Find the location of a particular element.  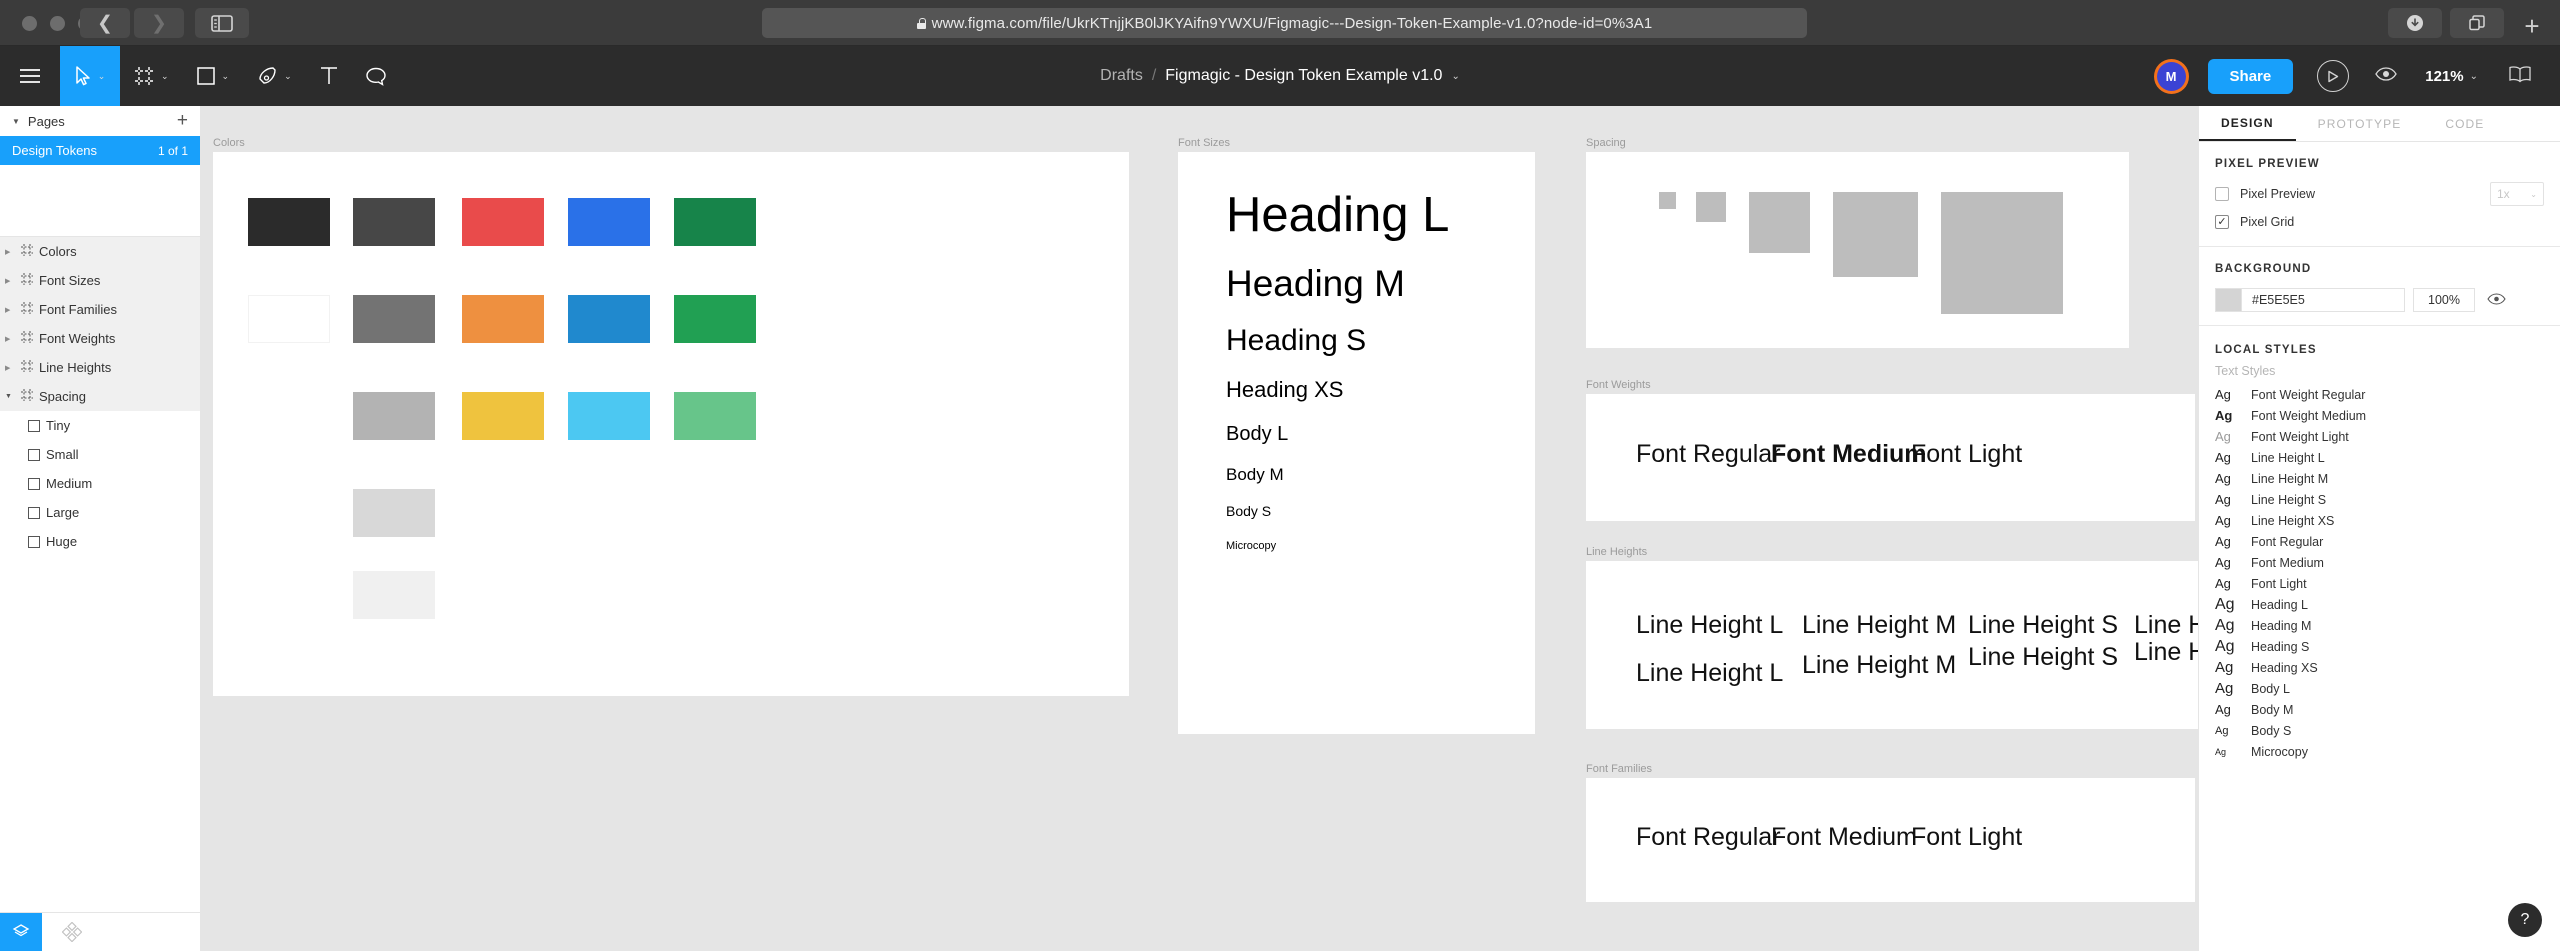

library-button is located at coordinates (2520, 76).